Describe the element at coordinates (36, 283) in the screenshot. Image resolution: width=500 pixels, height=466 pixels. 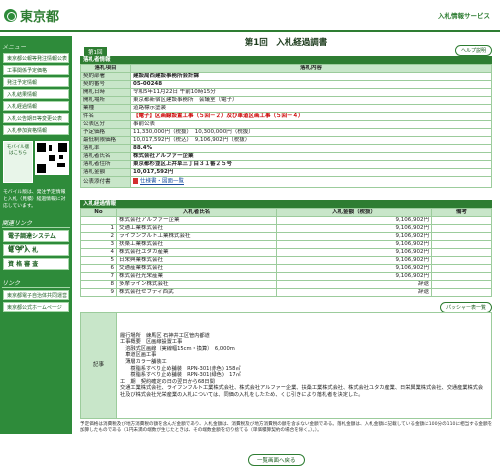
I see `links-heading: リンク` at that location.